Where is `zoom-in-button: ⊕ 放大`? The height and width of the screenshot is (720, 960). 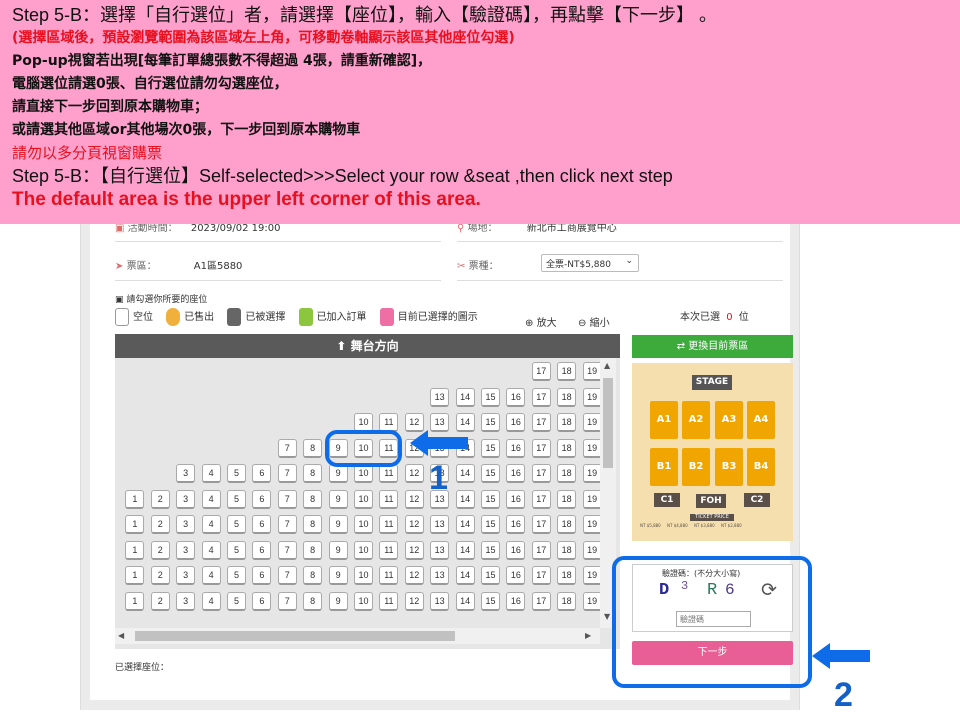
zoom-in-button: ⊕ 放大 is located at coordinates (541, 321).